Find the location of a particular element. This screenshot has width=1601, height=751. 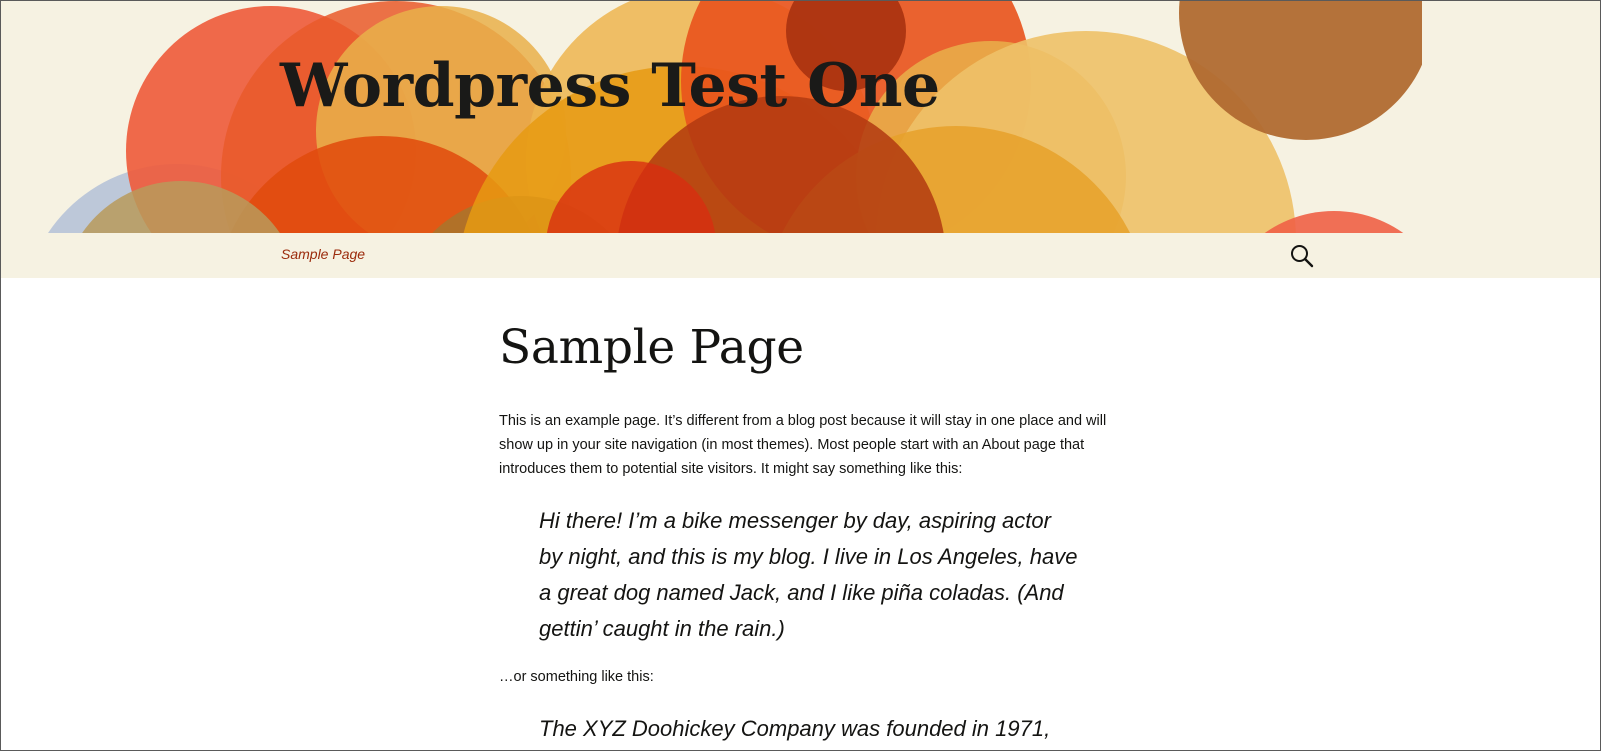

search-button is located at coordinates (1302, 256).